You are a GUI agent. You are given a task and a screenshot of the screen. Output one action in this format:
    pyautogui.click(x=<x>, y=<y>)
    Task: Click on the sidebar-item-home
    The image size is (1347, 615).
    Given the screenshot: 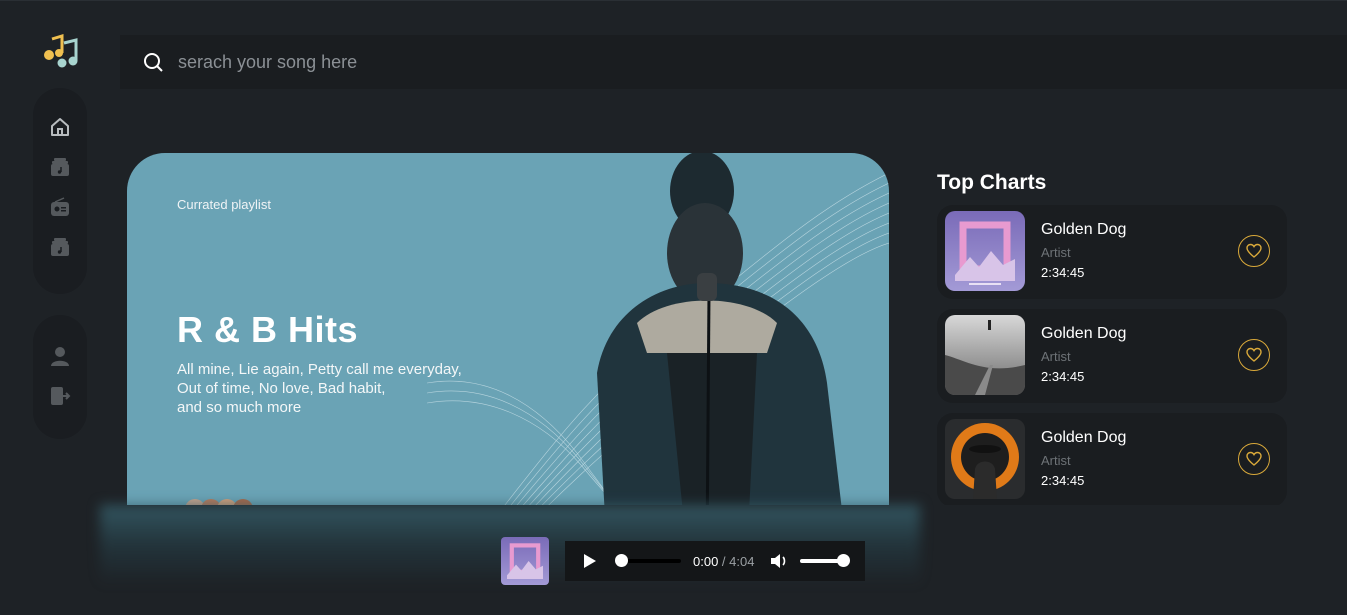 What is the action you would take?
    pyautogui.click(x=60, y=127)
    